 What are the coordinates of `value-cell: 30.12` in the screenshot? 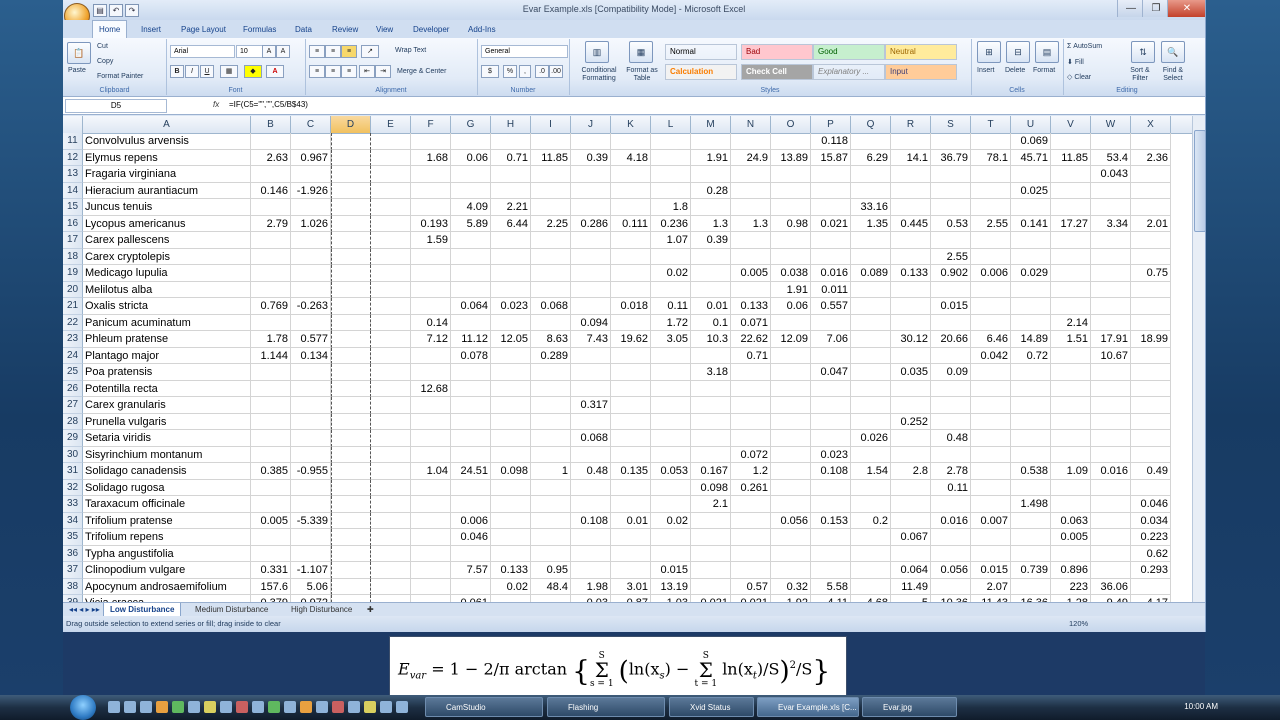 It's located at (911, 339).